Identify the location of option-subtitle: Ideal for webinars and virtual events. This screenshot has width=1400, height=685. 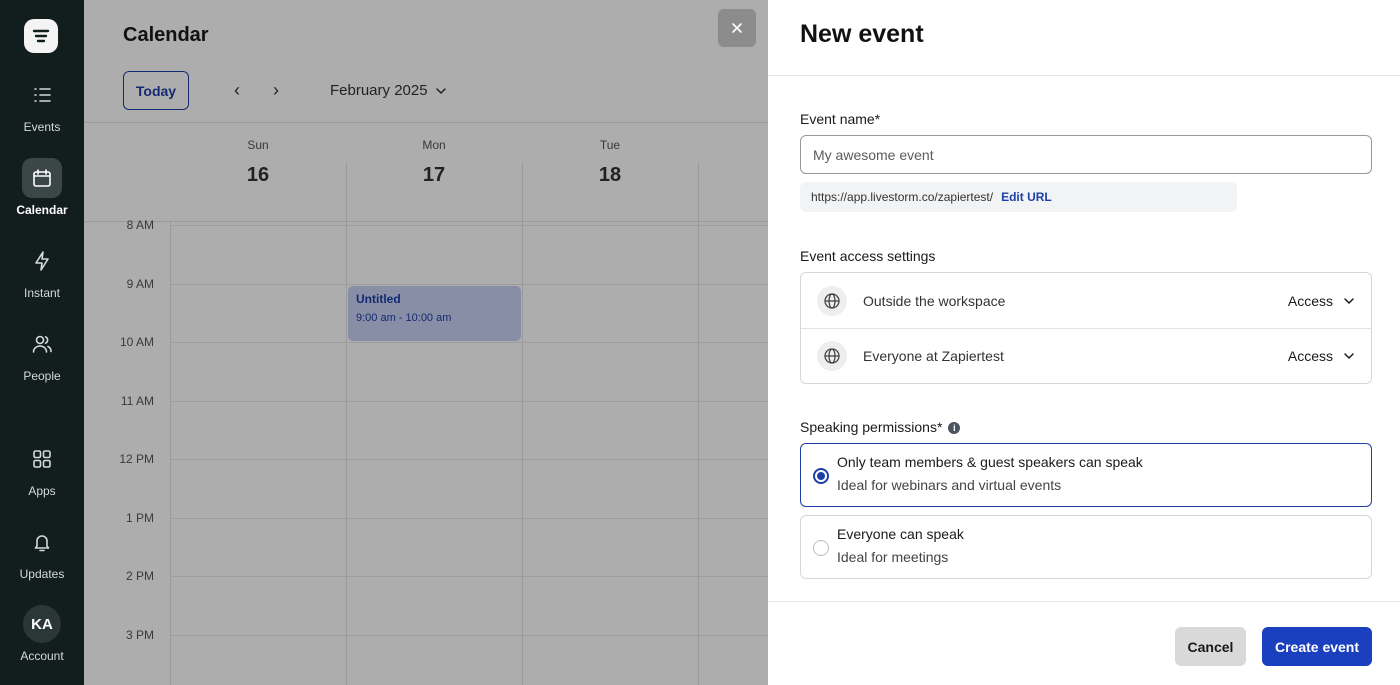
(949, 485).